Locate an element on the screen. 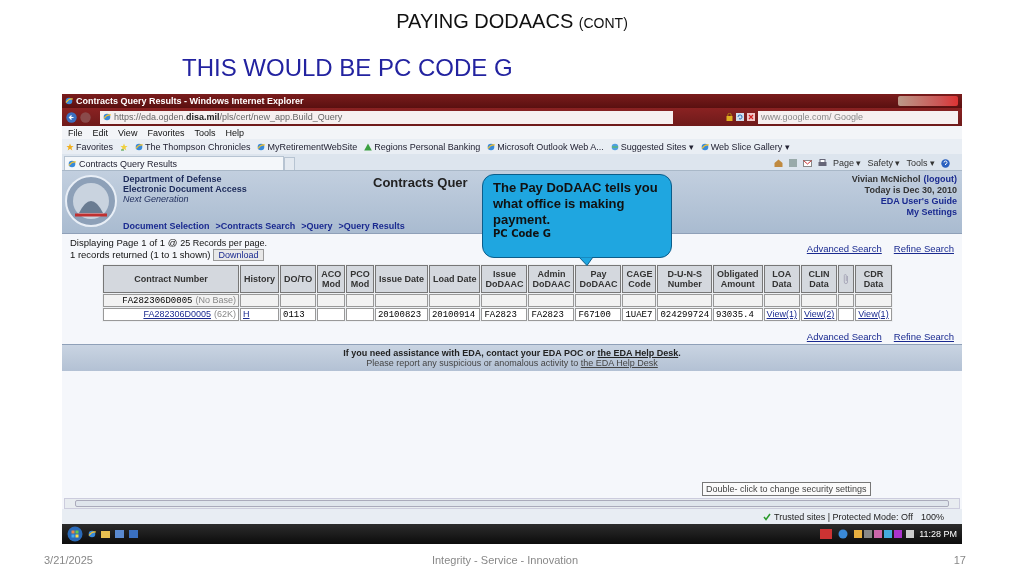  menu-item: Favorites is located at coordinates (166, 132).